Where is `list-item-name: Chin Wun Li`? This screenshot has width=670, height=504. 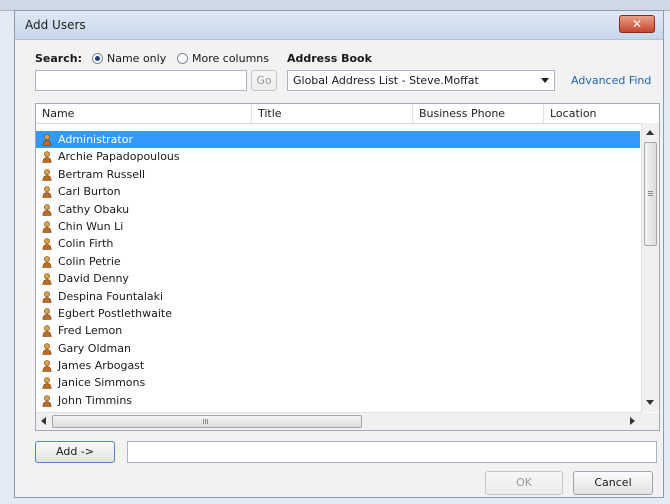 list-item-name: Chin Wun Li is located at coordinates (91, 226).